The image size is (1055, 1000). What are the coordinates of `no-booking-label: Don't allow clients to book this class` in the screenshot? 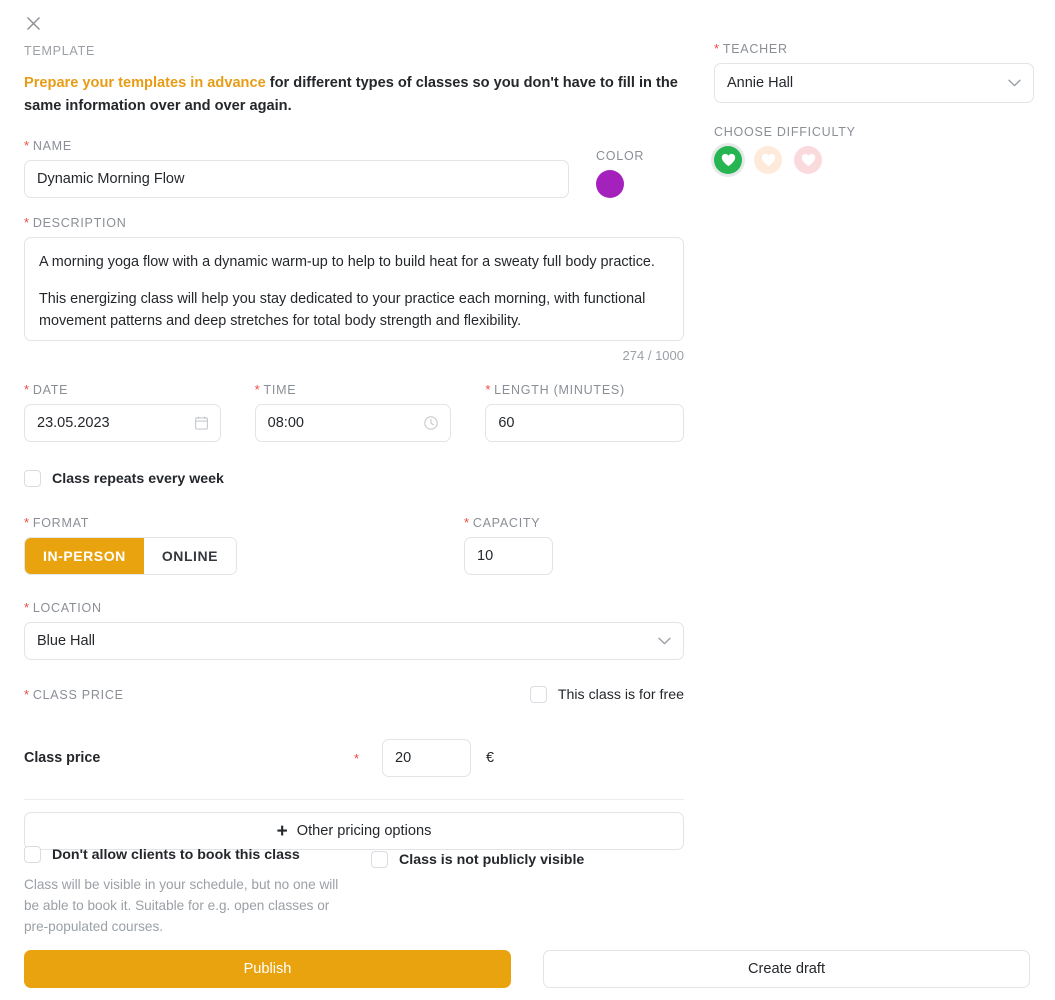 It's located at (176, 854).